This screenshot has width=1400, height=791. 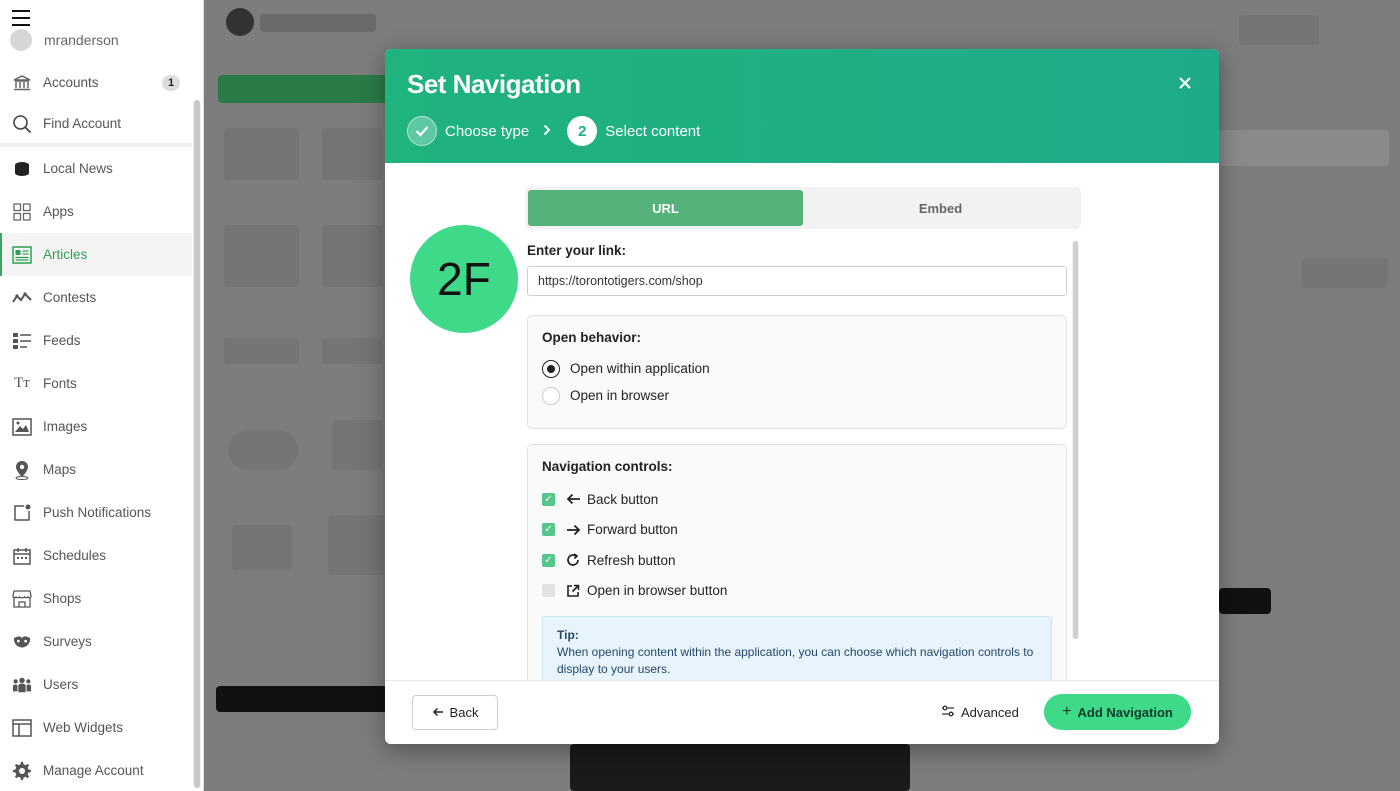 I want to click on shop-icon, so click(x=22, y=599).